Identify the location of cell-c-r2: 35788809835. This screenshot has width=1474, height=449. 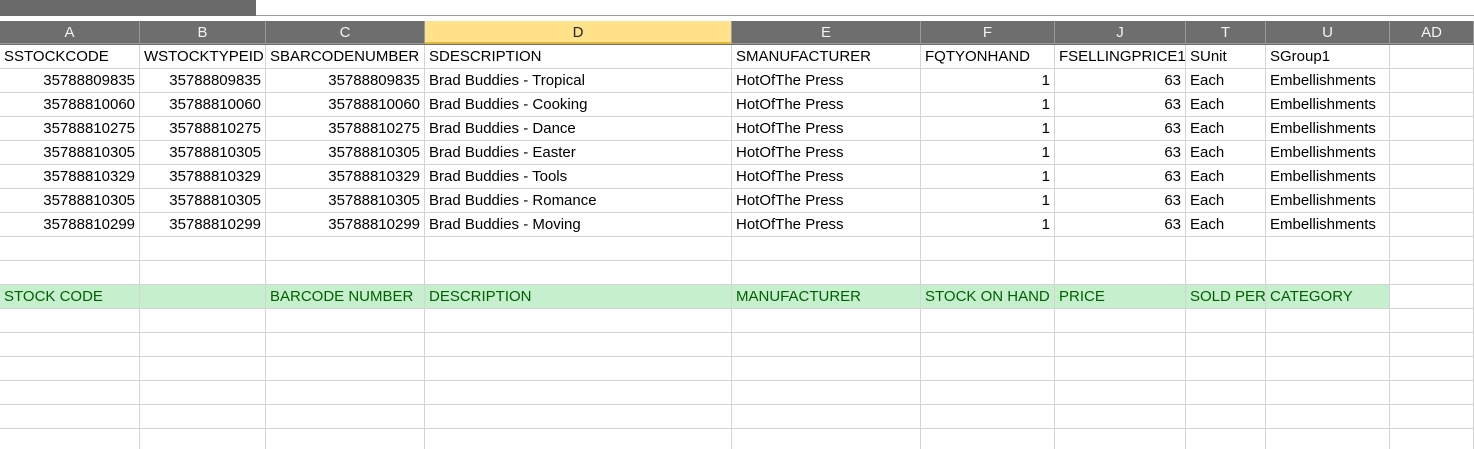
(345, 81).